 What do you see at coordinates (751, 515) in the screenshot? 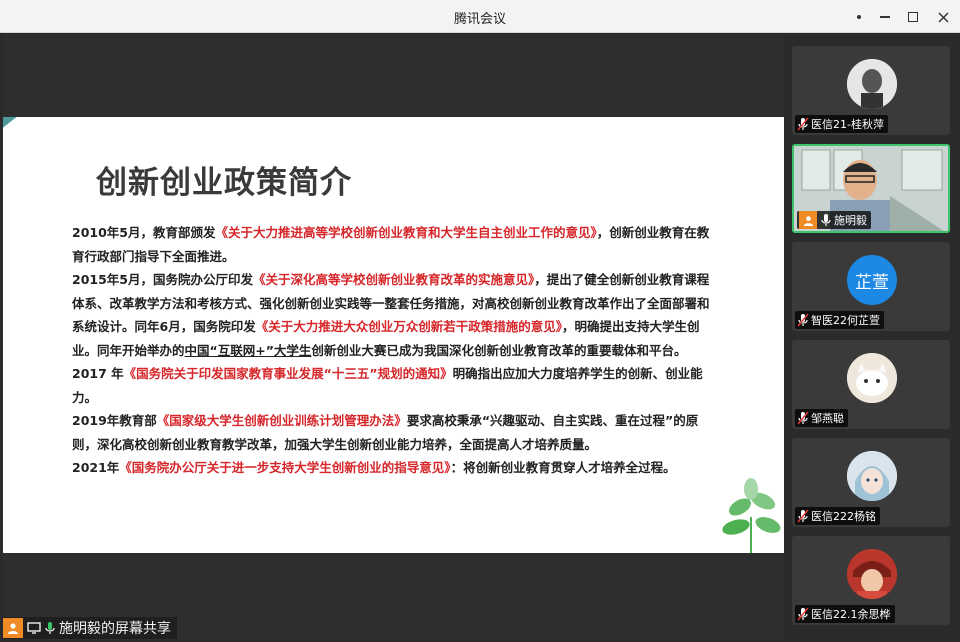
I see `plant-decoration-icon` at bounding box center [751, 515].